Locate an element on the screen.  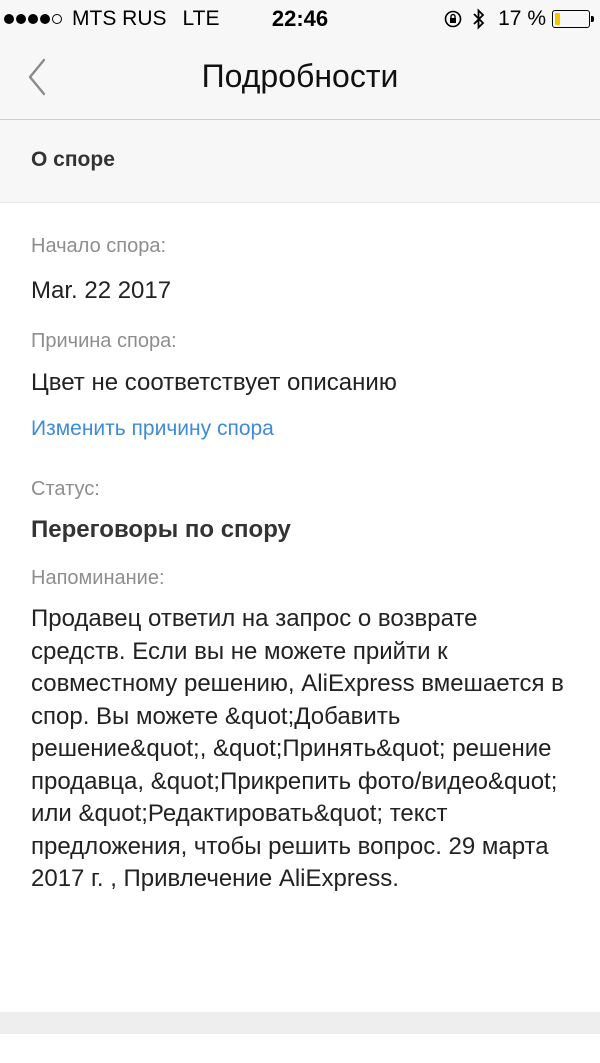
start-date-value: Mar. 22 2017 is located at coordinates (101, 290).